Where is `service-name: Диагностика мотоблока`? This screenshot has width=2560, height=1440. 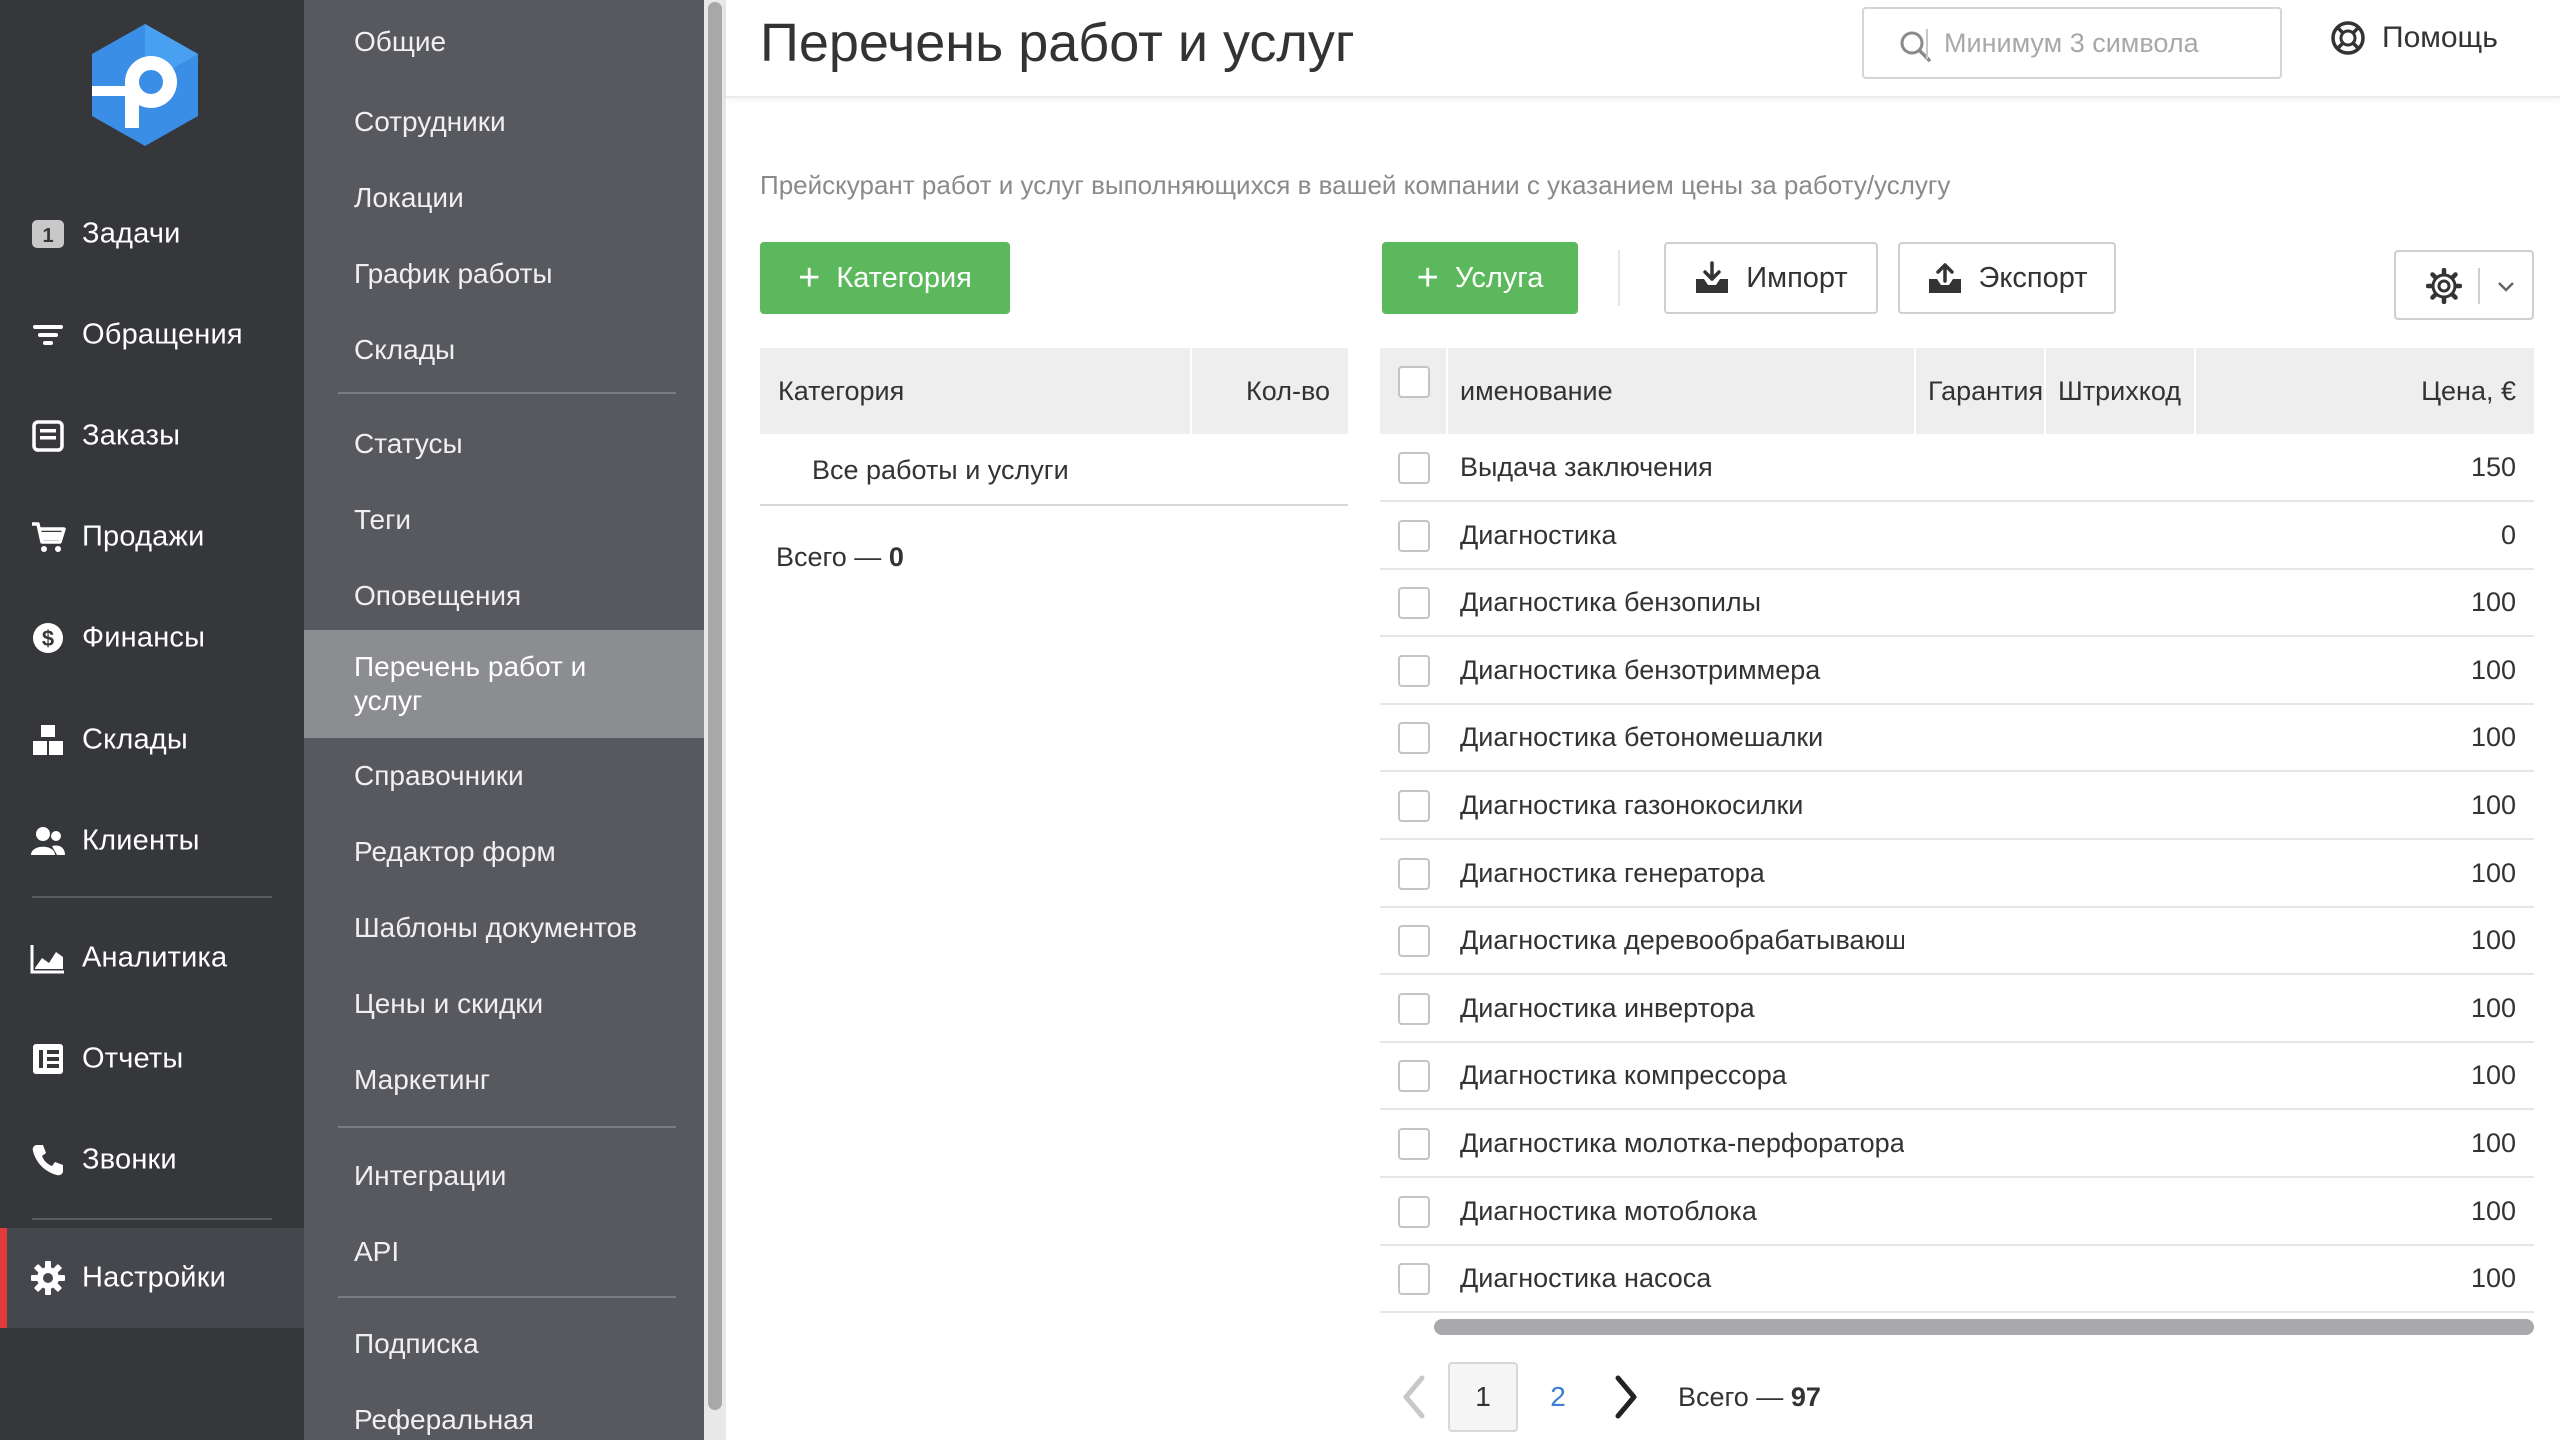
service-name: Диагностика мотоблока is located at coordinates (1608, 1210).